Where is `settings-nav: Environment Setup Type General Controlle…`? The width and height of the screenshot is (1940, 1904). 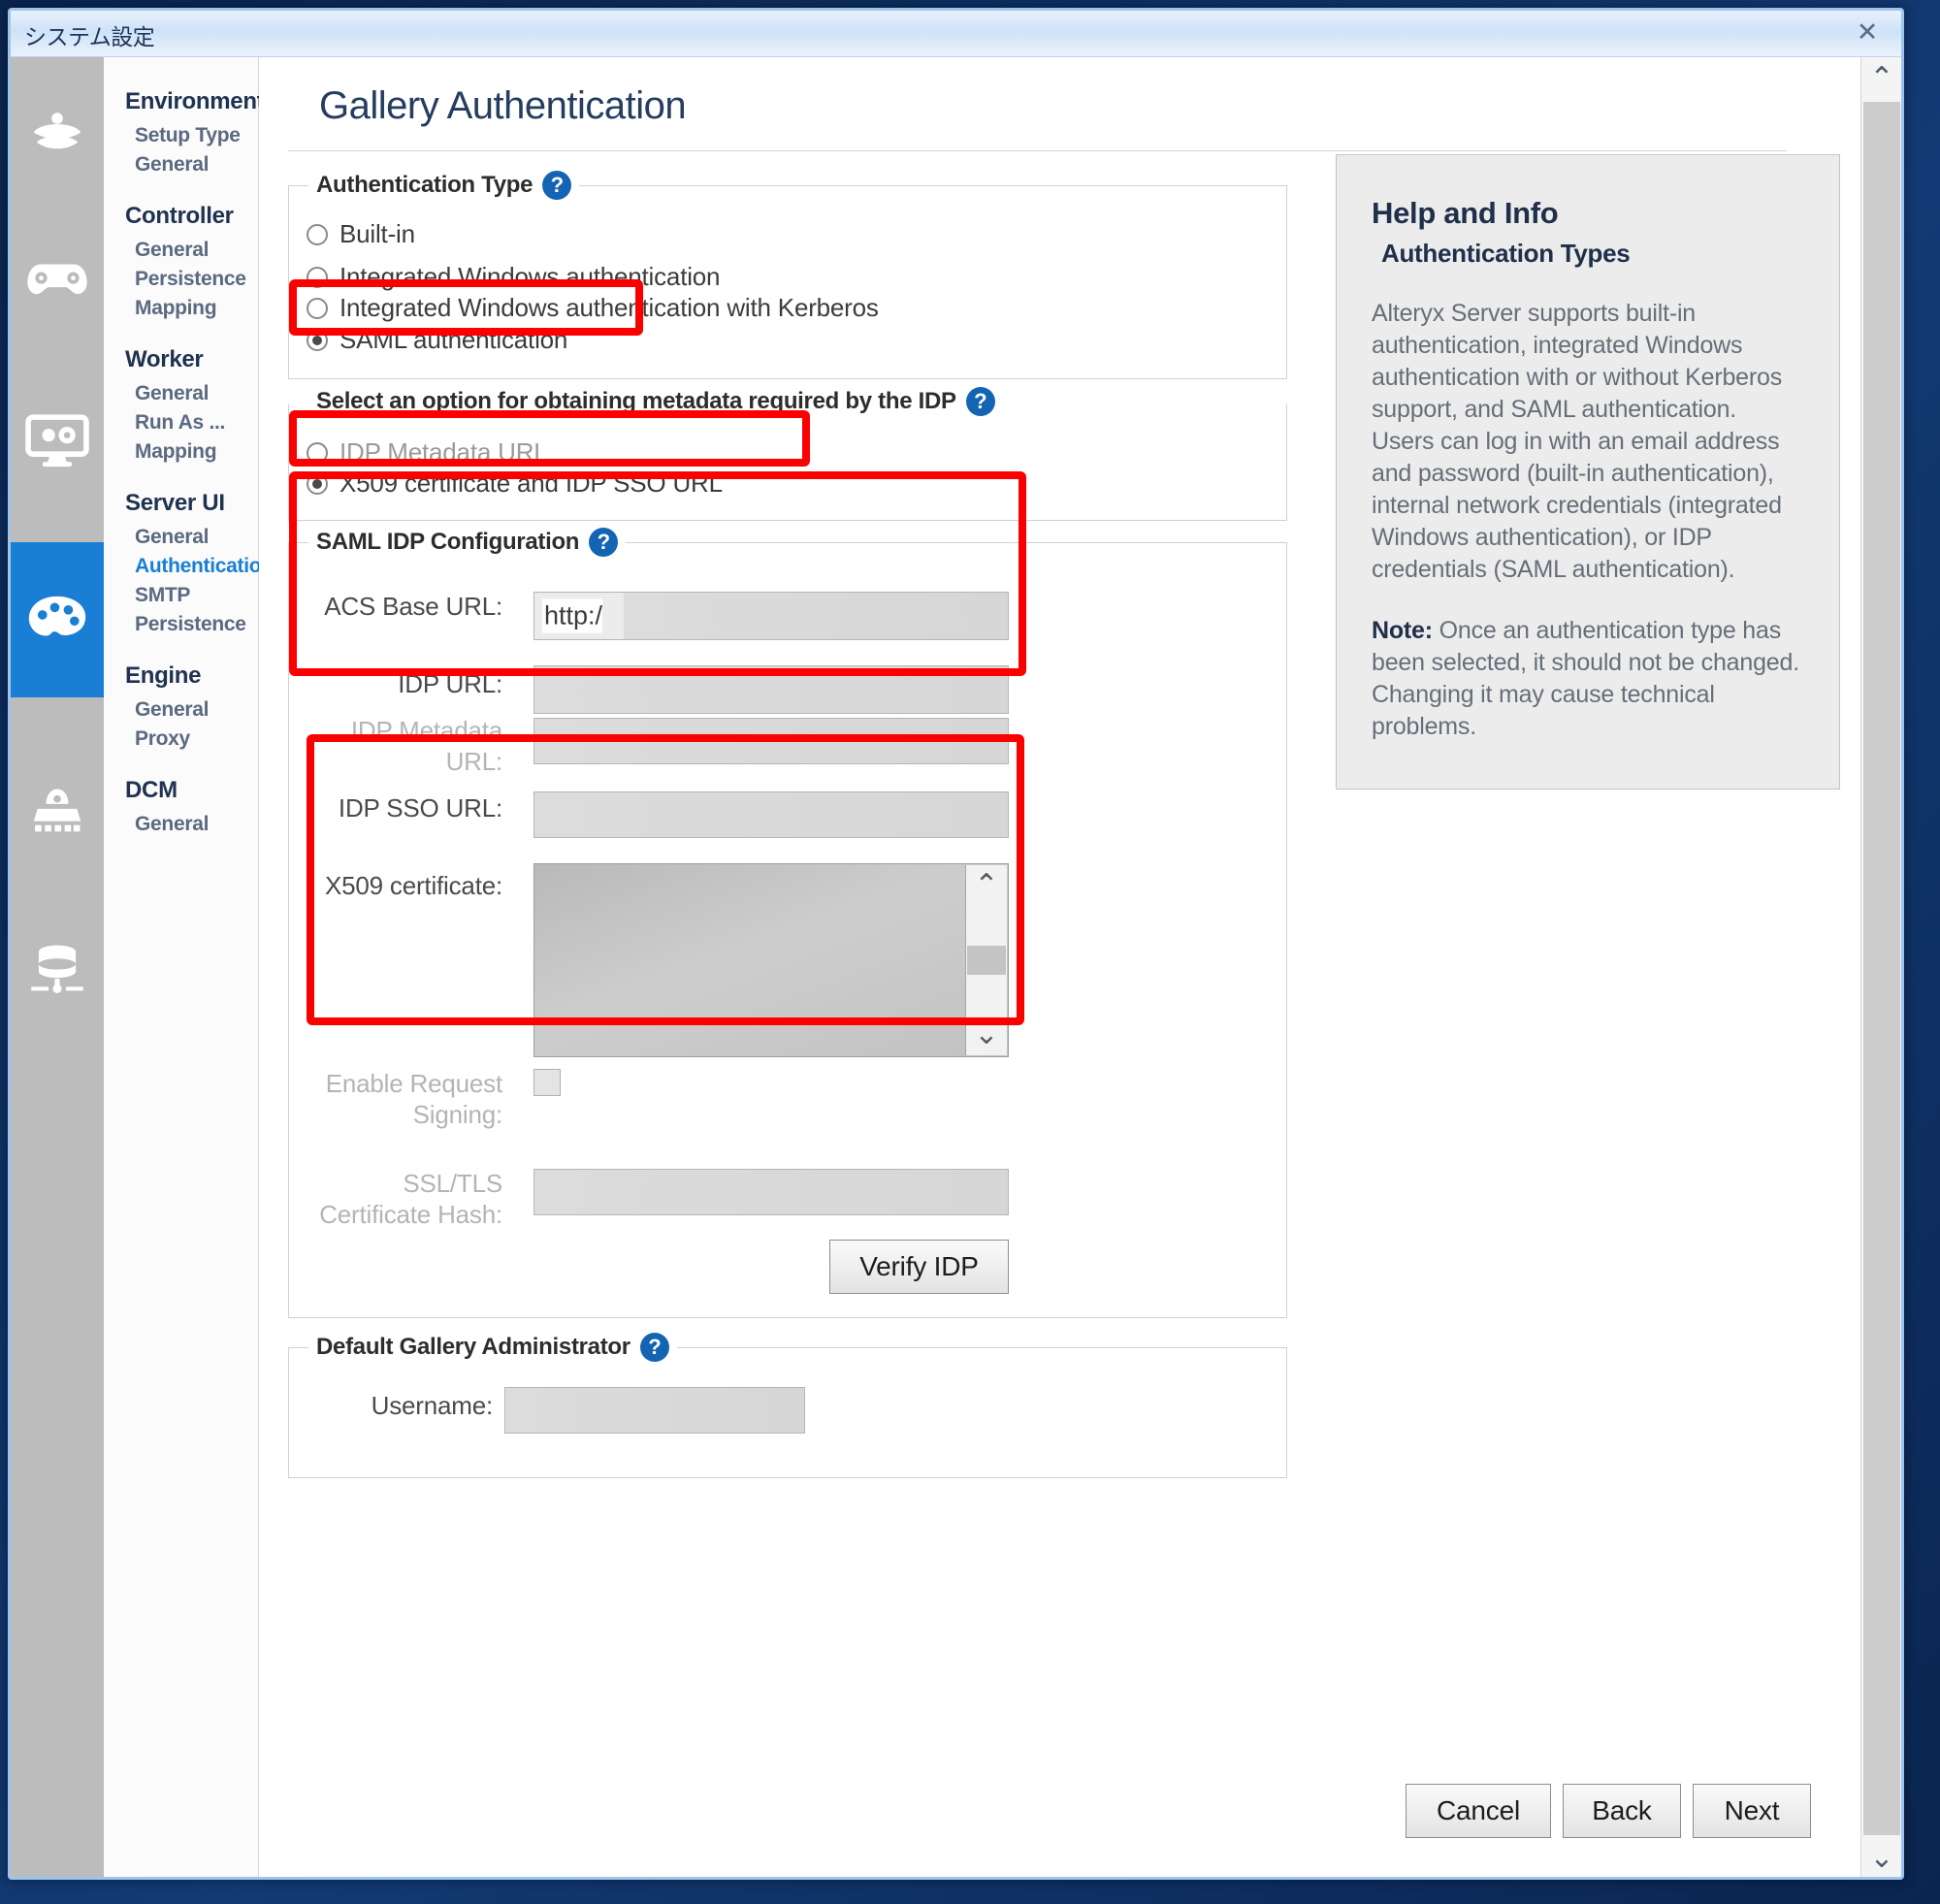
settings-nav: Environment Setup Type General Controlle… is located at coordinates (189, 967).